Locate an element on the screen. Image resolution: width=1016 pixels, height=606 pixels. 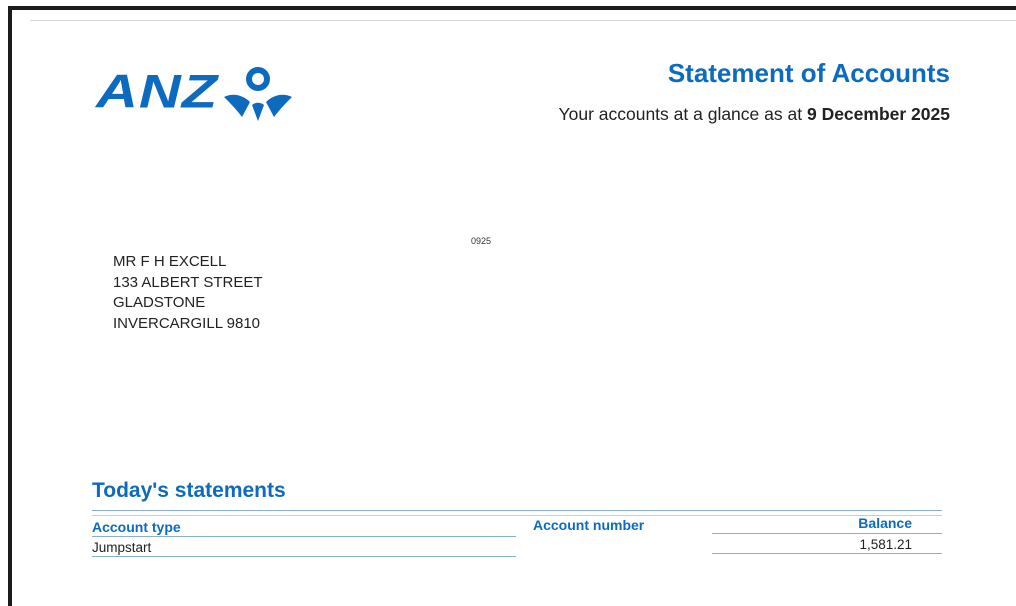
row-rule-left is located at coordinates (304, 556).